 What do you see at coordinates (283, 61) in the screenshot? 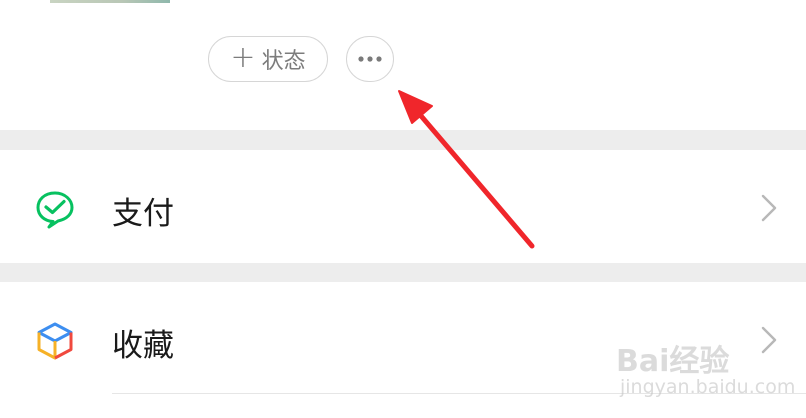
I see `status-label: 状态` at bounding box center [283, 61].